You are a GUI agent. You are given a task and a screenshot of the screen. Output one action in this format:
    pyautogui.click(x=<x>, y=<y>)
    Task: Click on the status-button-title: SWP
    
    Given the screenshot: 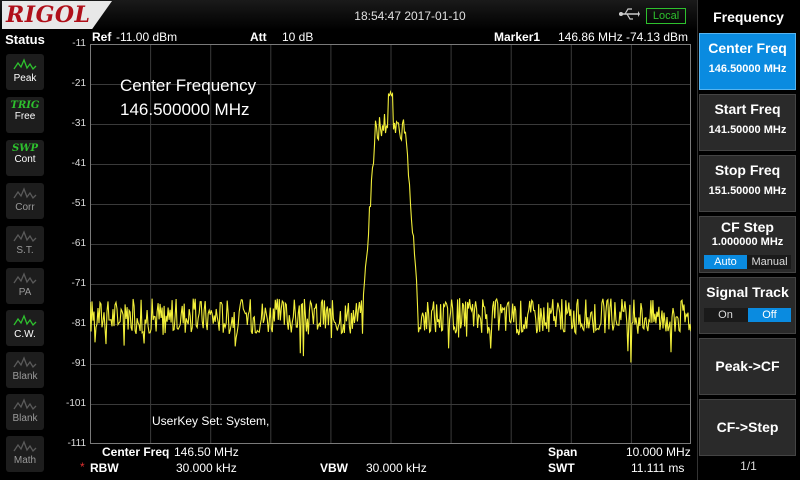 What is the action you would take?
    pyautogui.click(x=25, y=148)
    